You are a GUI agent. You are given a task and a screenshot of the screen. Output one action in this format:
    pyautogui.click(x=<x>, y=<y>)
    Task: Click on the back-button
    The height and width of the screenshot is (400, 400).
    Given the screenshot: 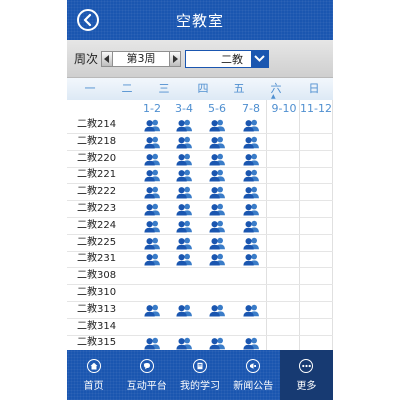 What is the action you would take?
    pyautogui.click(x=88, y=20)
    